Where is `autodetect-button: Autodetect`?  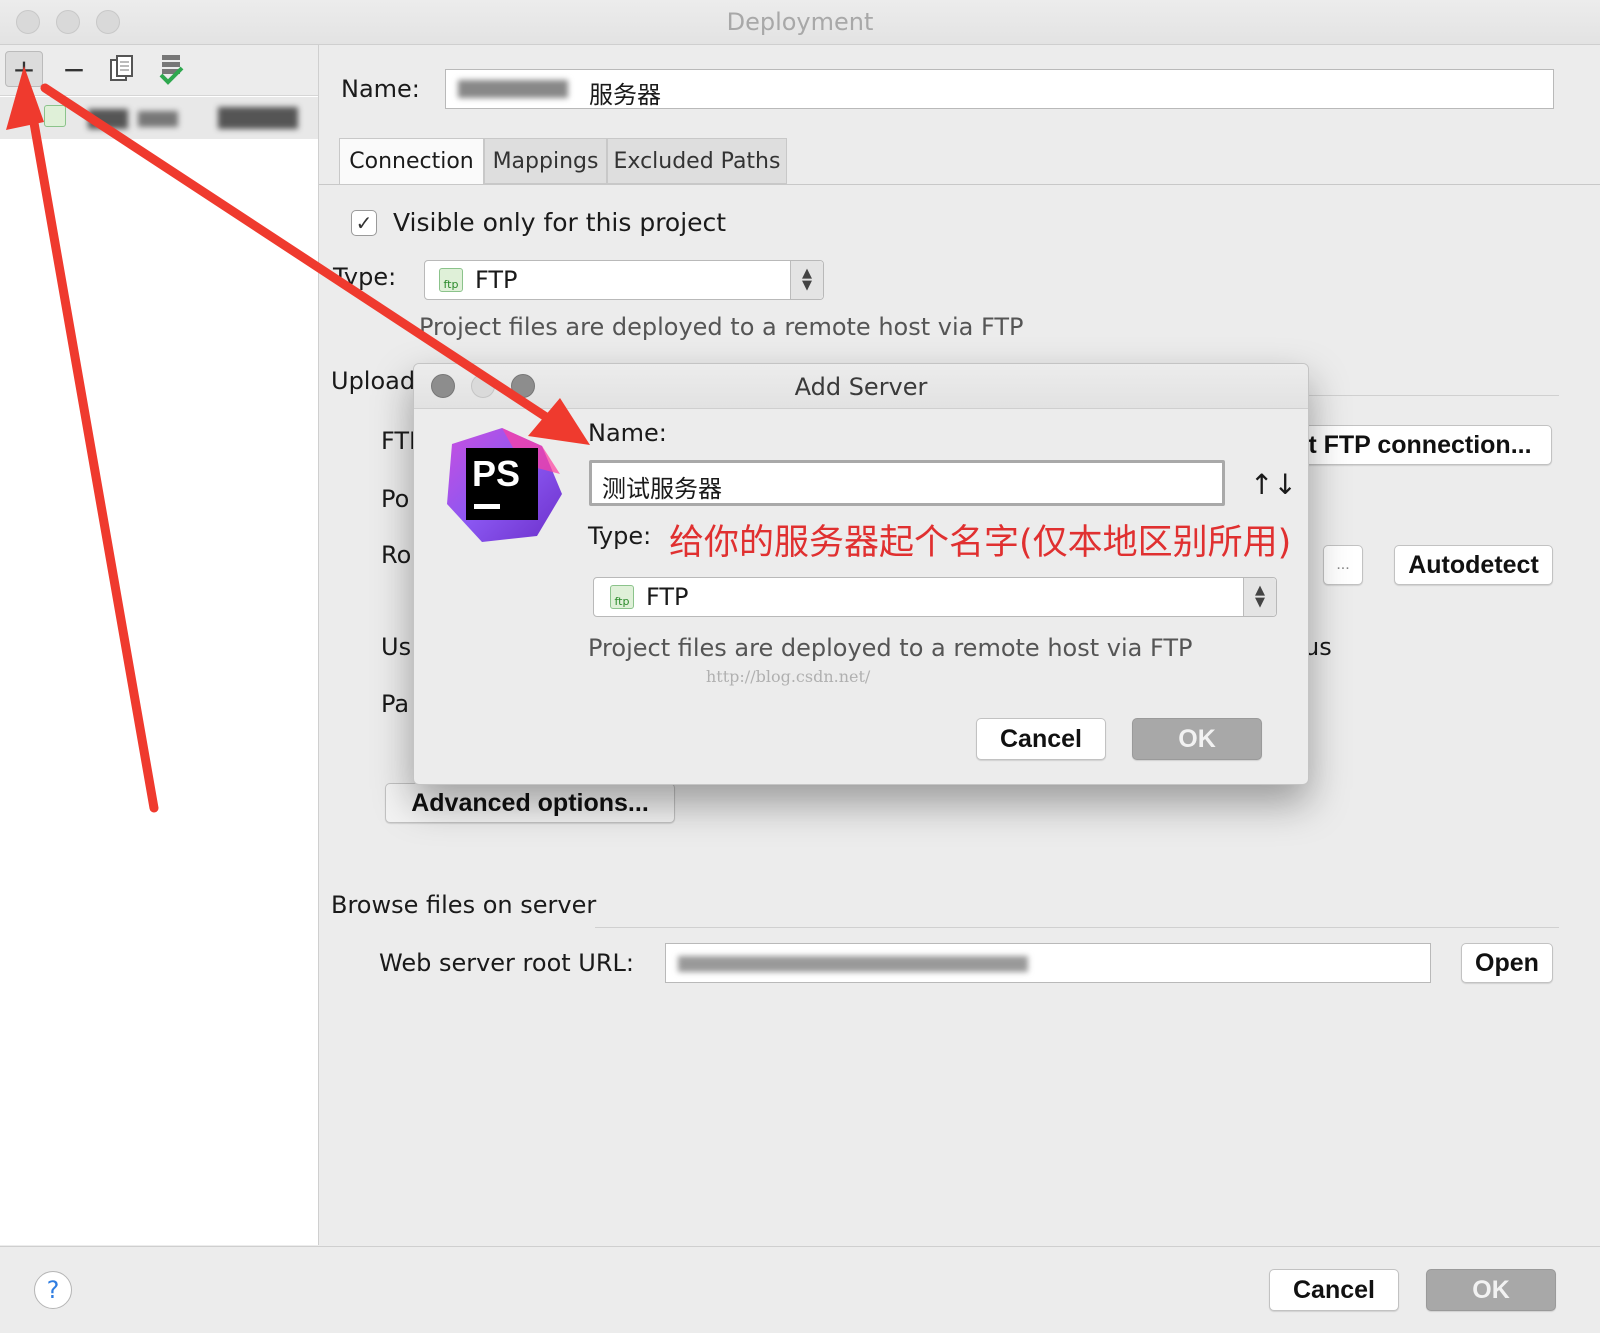
autodetect-button: Autodetect is located at coordinates (1473, 565).